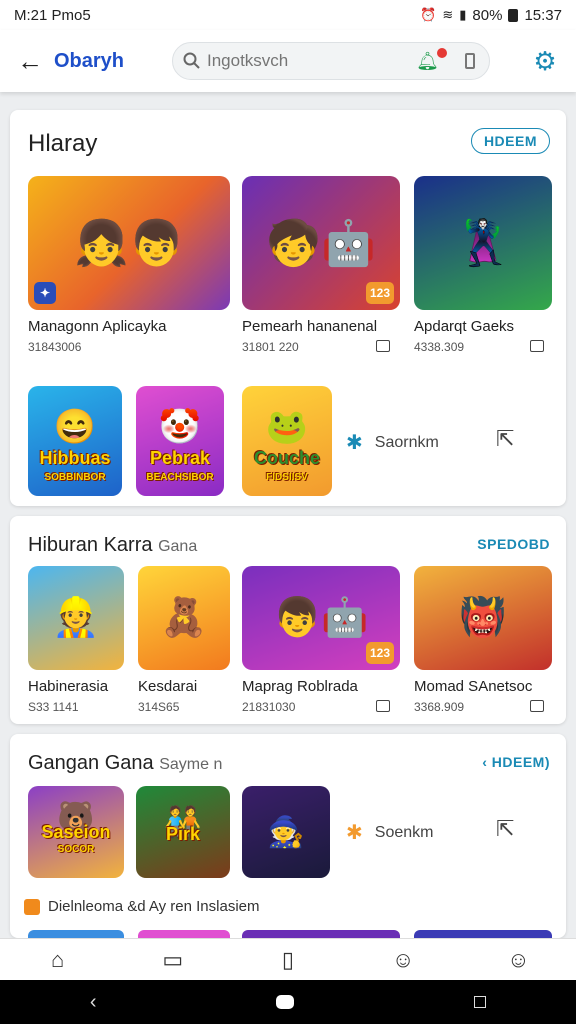 The height and width of the screenshot is (1024, 576). What do you see at coordinates (30, 61) in the screenshot?
I see `back-arrow-icon: ←` at bounding box center [30, 61].